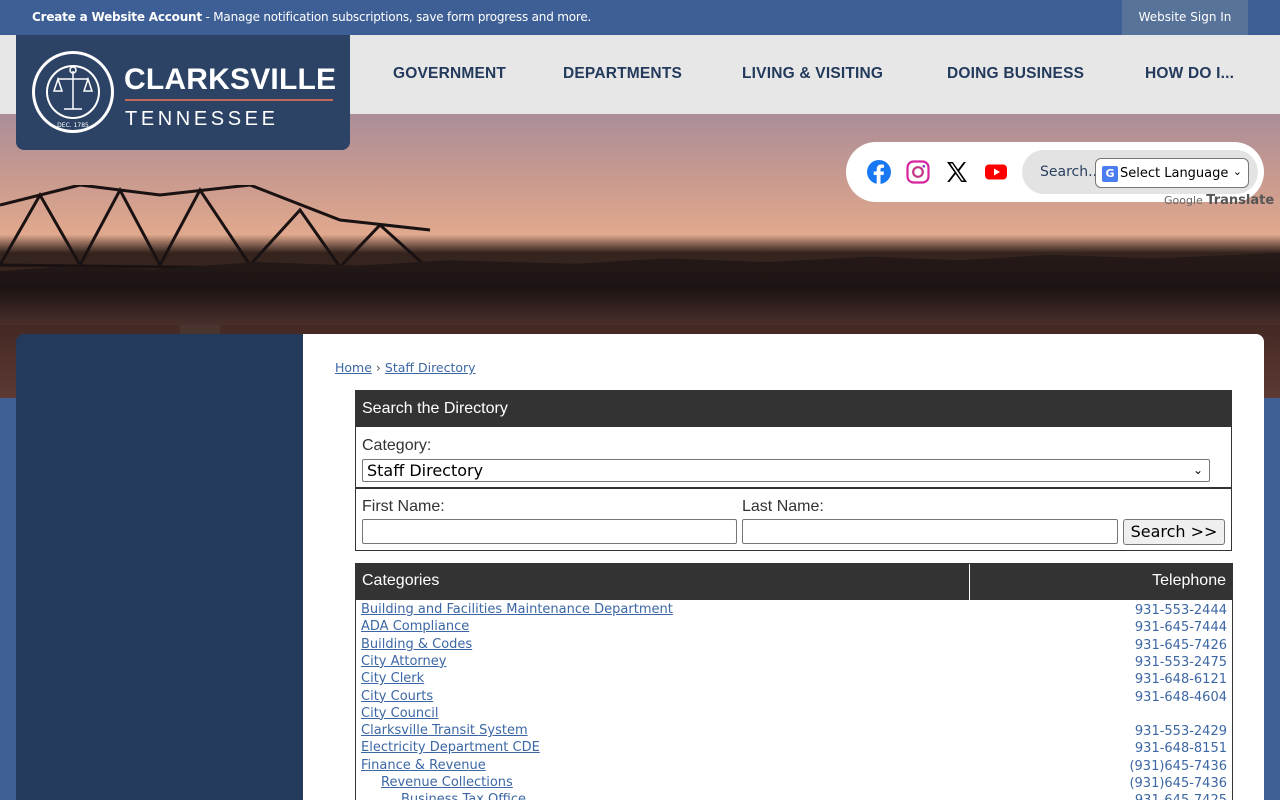  What do you see at coordinates (400, 713) in the screenshot?
I see `category-link: City Council` at bounding box center [400, 713].